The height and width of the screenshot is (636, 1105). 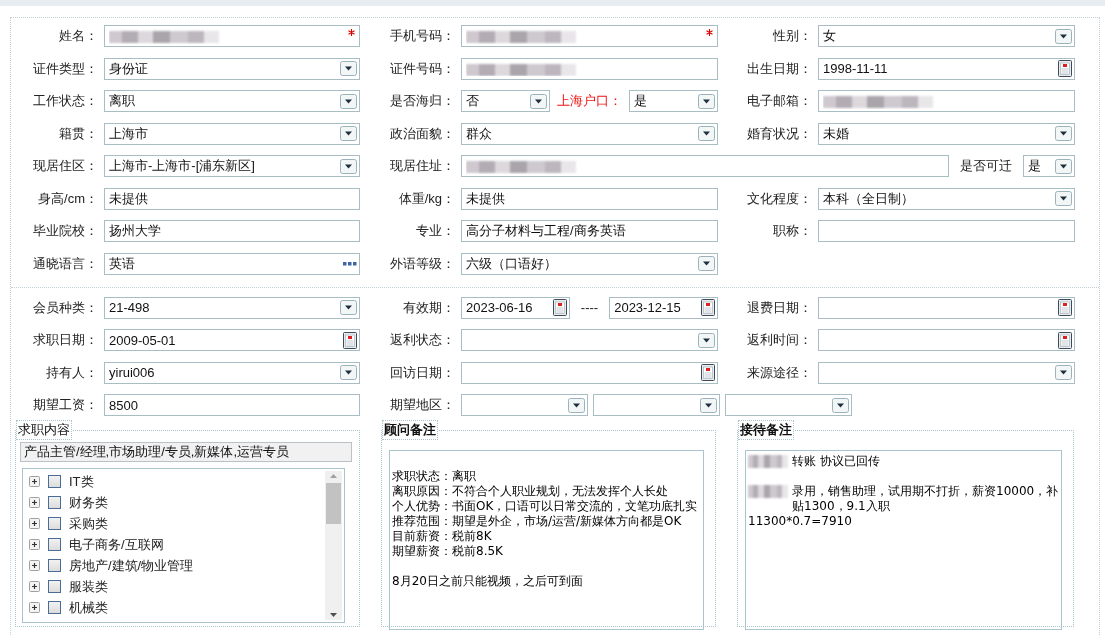 What do you see at coordinates (350, 263) in the screenshot?
I see `more-icon` at bounding box center [350, 263].